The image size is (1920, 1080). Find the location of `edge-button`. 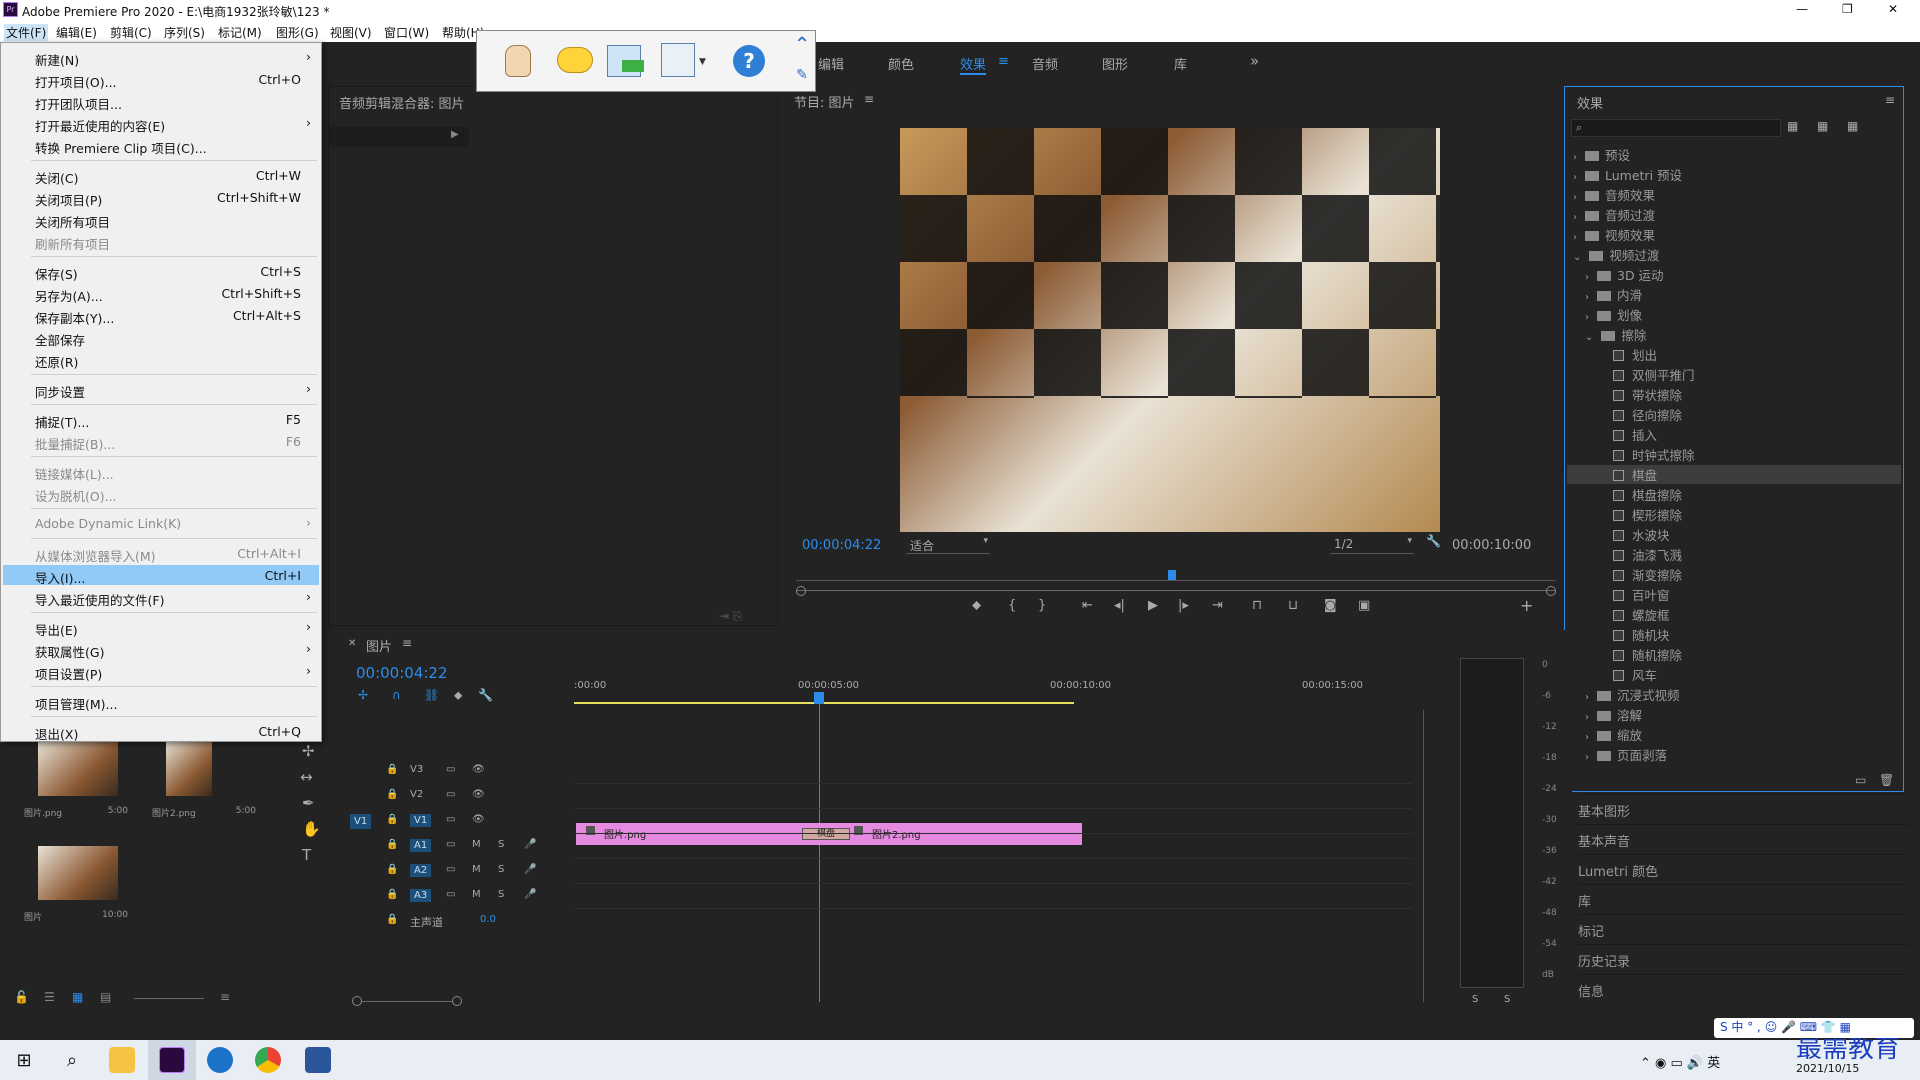

edge-button is located at coordinates (220, 1060).